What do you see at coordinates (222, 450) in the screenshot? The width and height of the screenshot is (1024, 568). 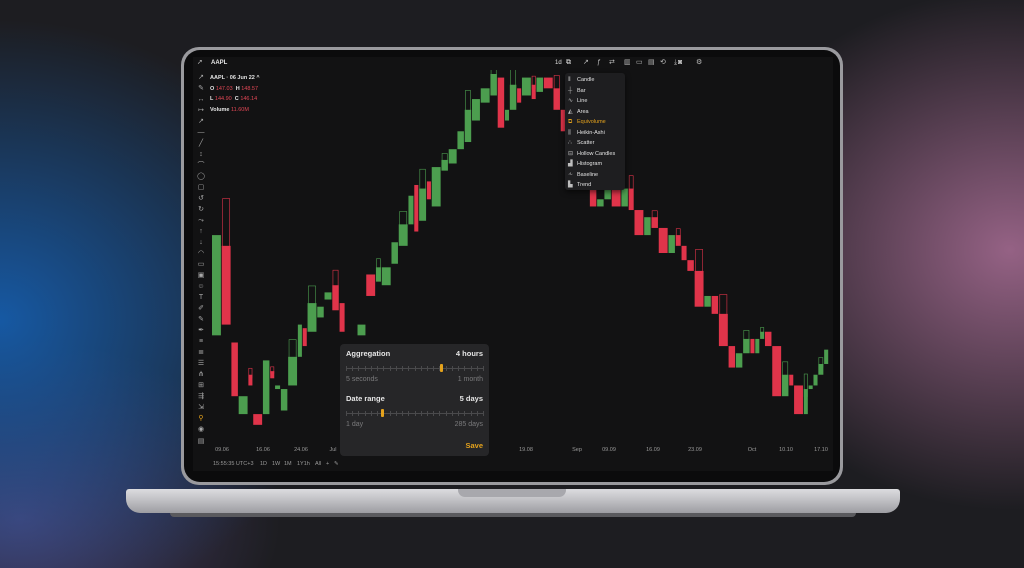 I see `x-axis-label: 09.06` at bounding box center [222, 450].